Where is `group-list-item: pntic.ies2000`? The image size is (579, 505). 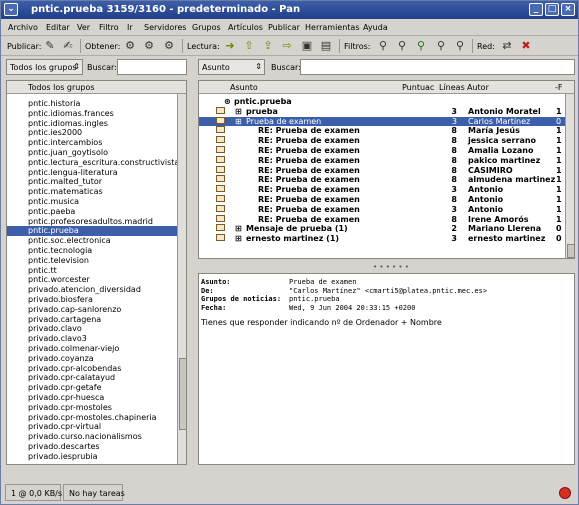
group-list-item: pntic.ies2000 is located at coordinates (92, 133).